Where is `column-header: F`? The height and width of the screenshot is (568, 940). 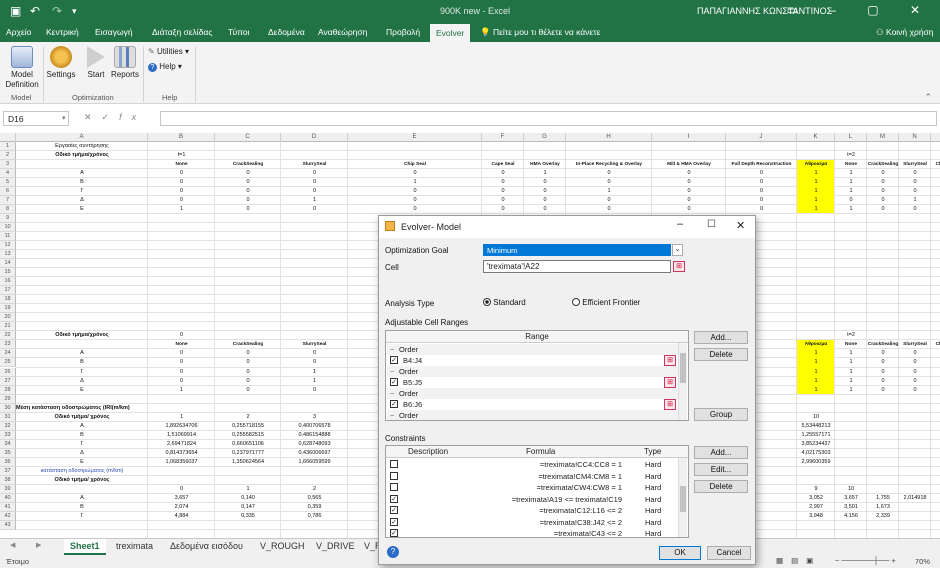 column-header: F is located at coordinates (503, 137).